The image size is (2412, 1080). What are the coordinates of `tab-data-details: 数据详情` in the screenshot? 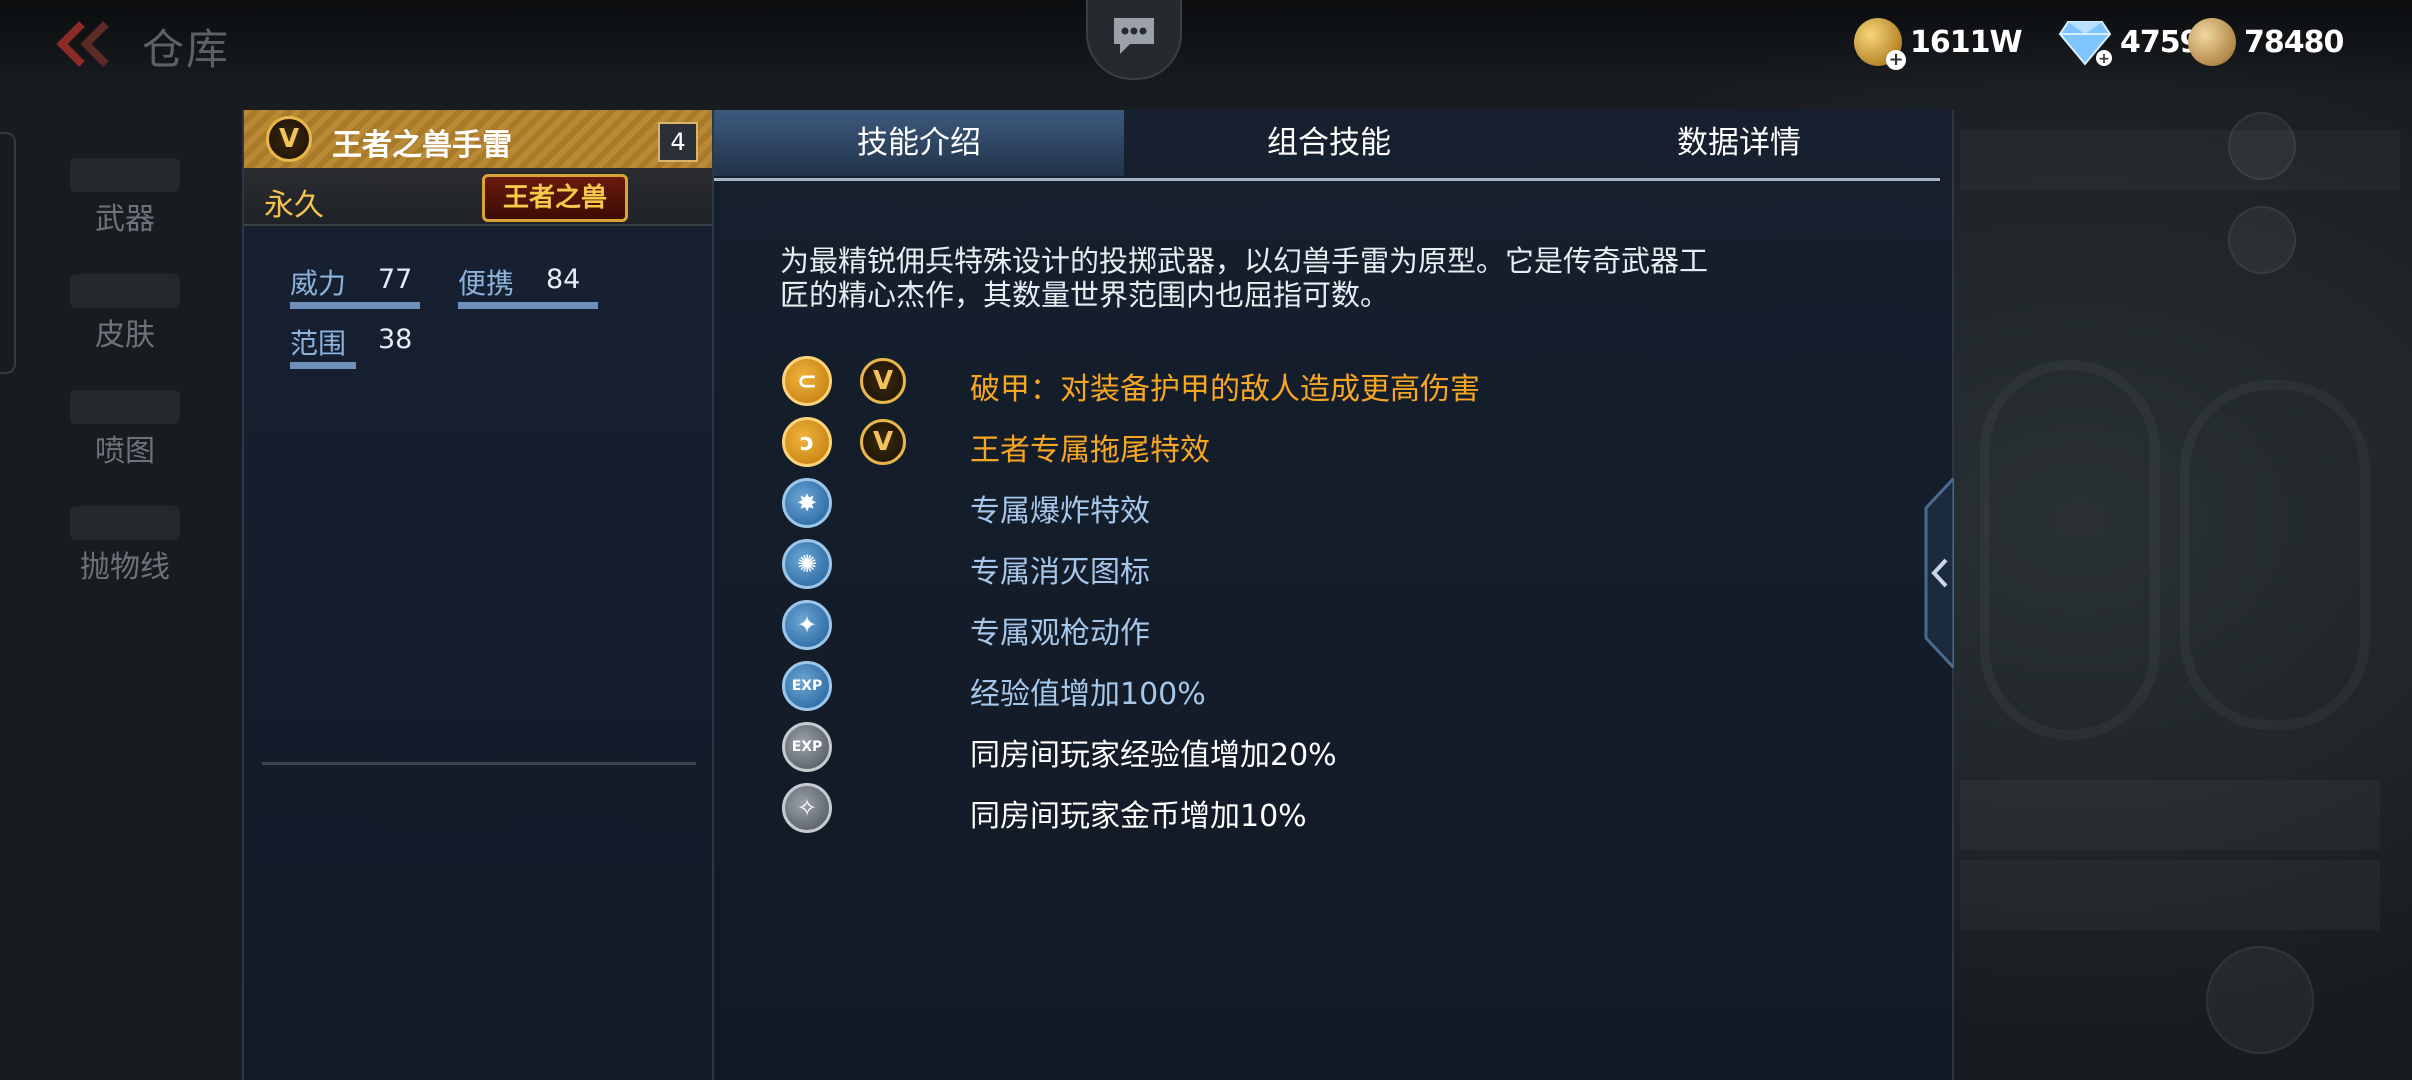 It's located at (1739, 143).